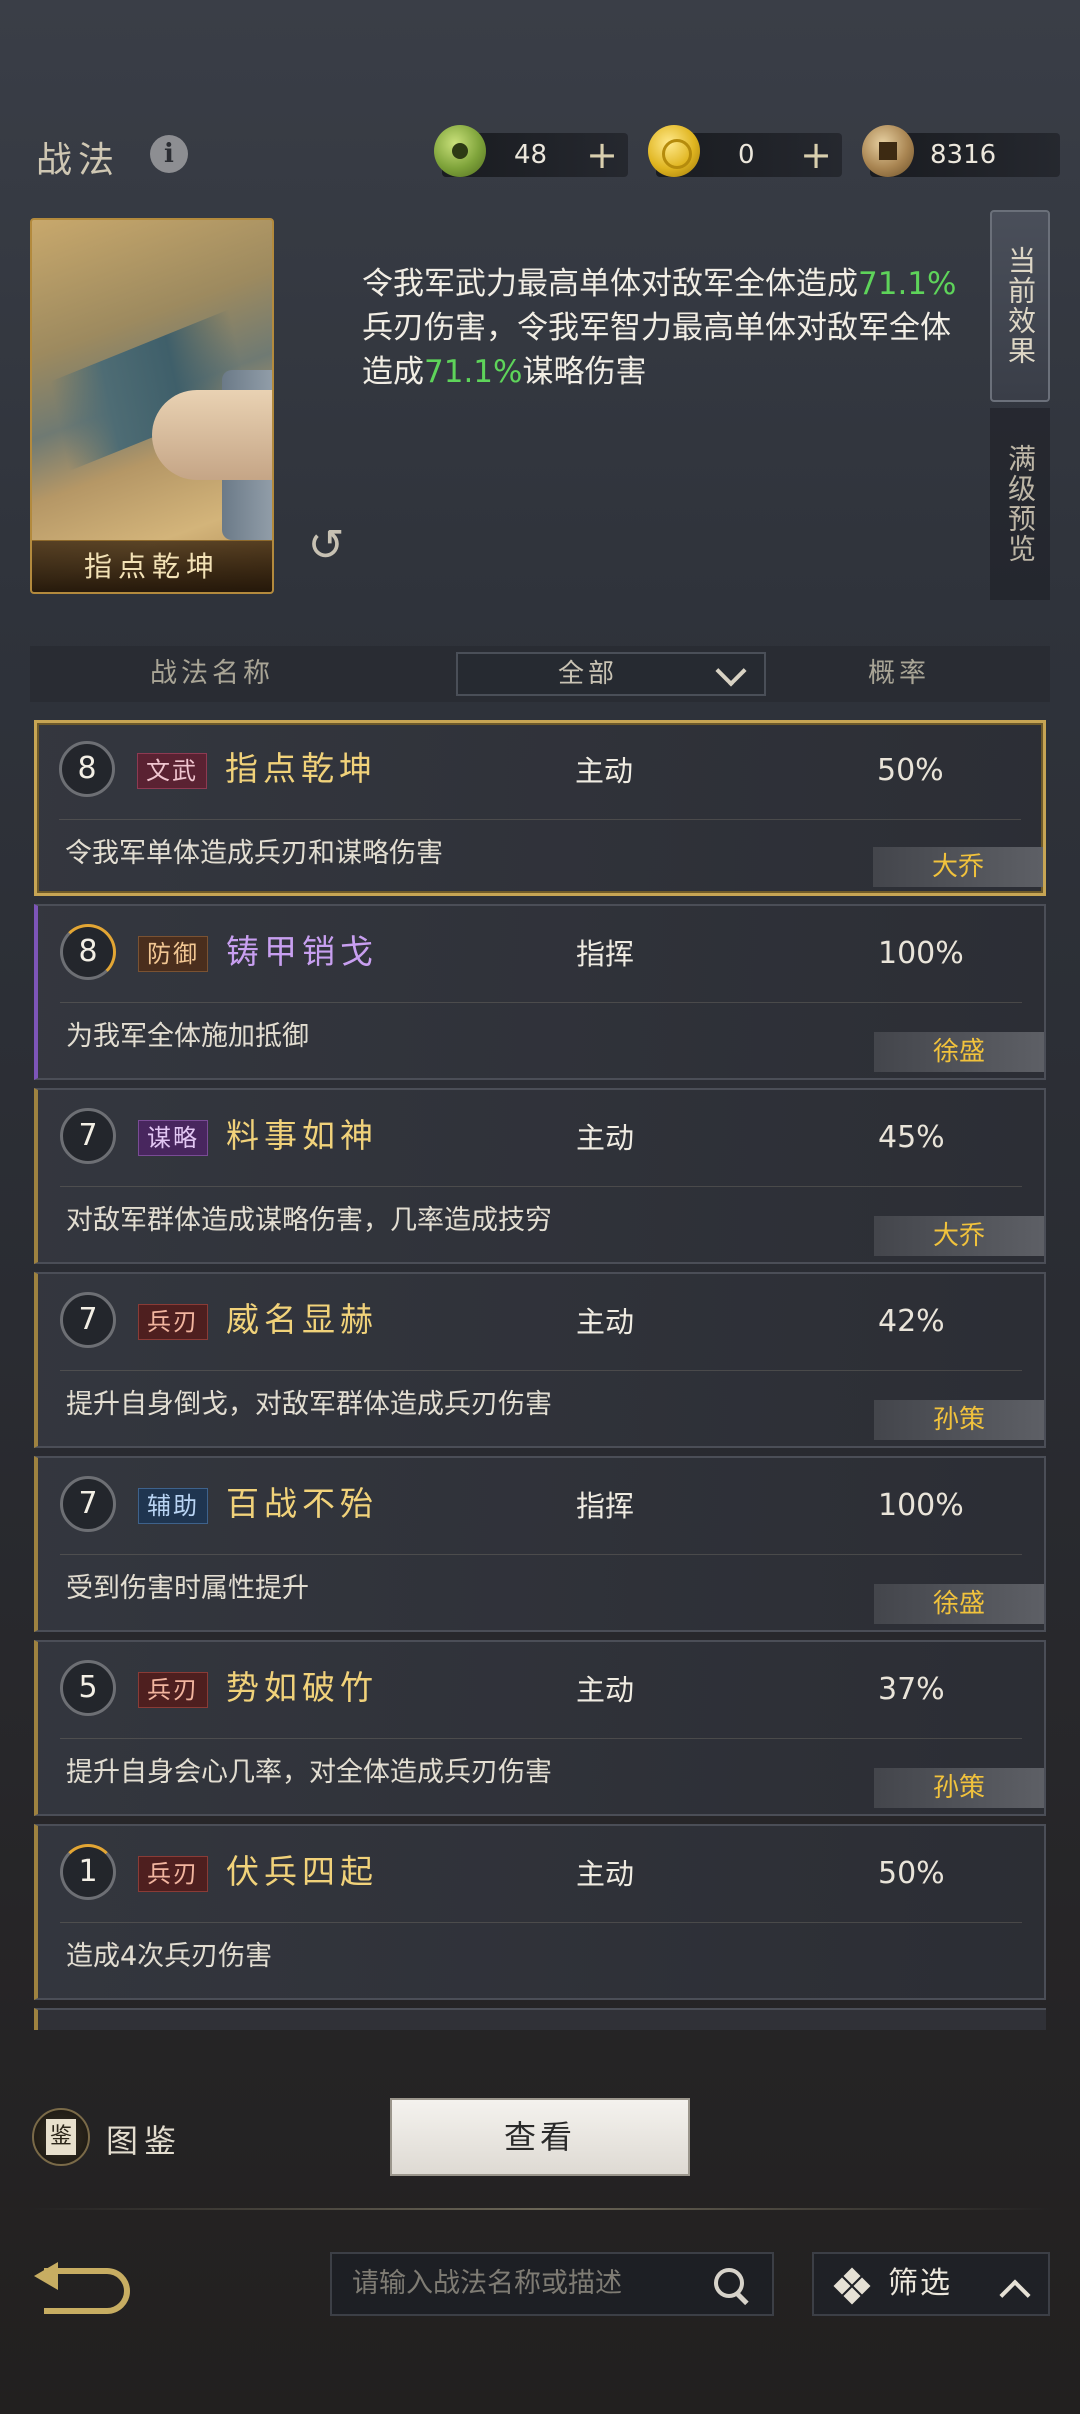 Image resolution: width=1080 pixels, height=2414 pixels. Describe the element at coordinates (144, 2141) in the screenshot. I see `codex-label: 图鉴` at that location.